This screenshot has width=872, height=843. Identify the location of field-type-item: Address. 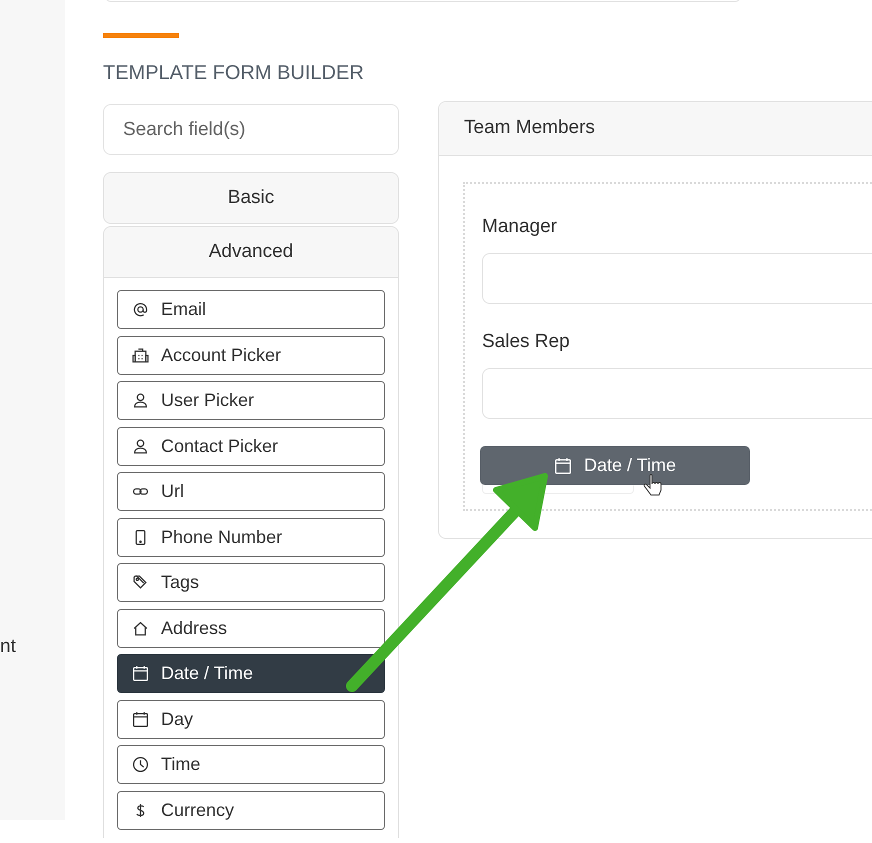
(251, 628).